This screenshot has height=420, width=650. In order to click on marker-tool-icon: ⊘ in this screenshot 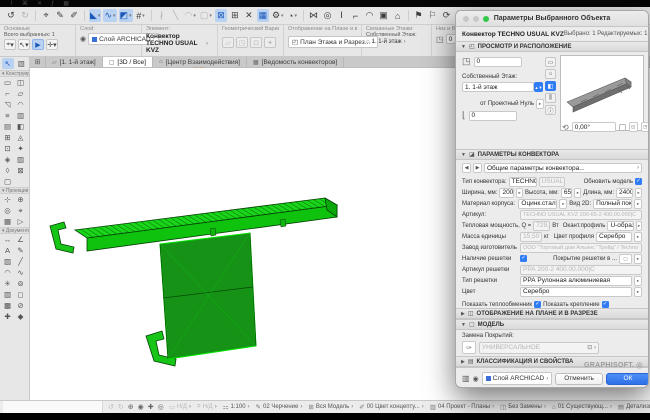, I will do `click(20, 305)`.